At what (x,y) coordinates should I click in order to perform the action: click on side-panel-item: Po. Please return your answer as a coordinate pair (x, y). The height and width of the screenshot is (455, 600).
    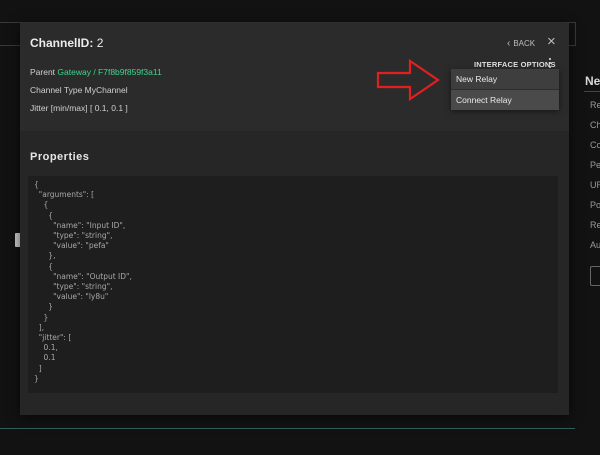
    Looking at the image, I should click on (595, 205).